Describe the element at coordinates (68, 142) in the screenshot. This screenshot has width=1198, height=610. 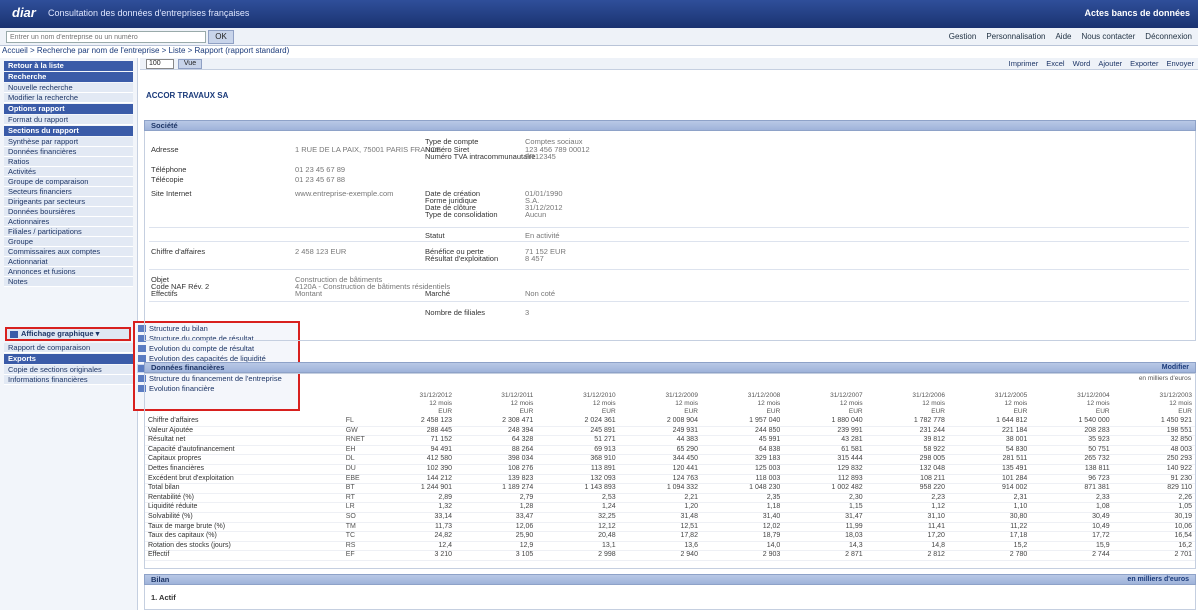
I see `sidebar-item: Synthèse par rapport` at that location.